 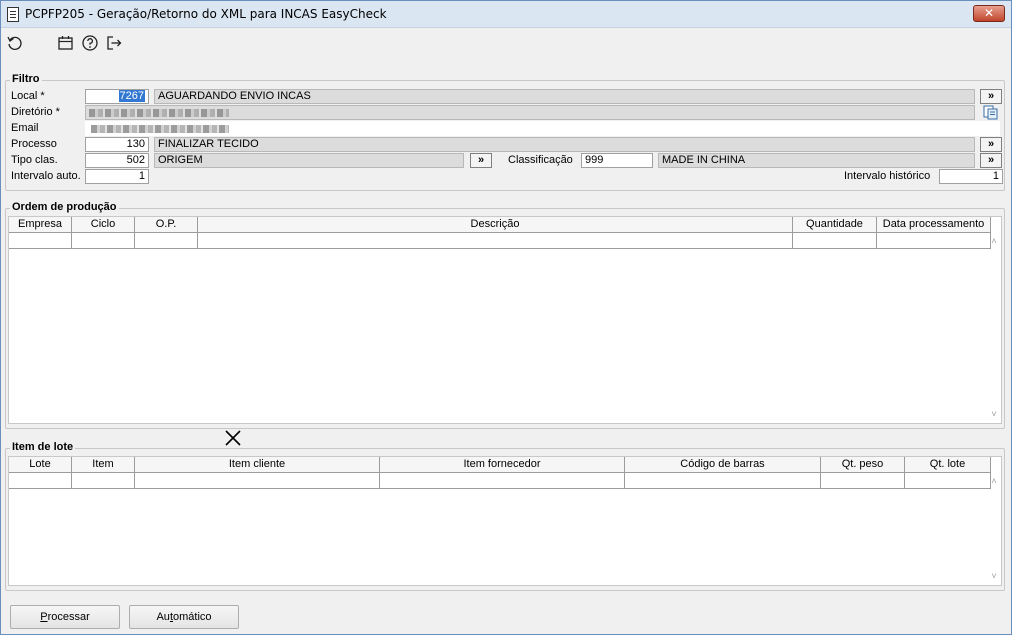 I want to click on col-qt-lote: Qt. lote, so click(x=948, y=465).